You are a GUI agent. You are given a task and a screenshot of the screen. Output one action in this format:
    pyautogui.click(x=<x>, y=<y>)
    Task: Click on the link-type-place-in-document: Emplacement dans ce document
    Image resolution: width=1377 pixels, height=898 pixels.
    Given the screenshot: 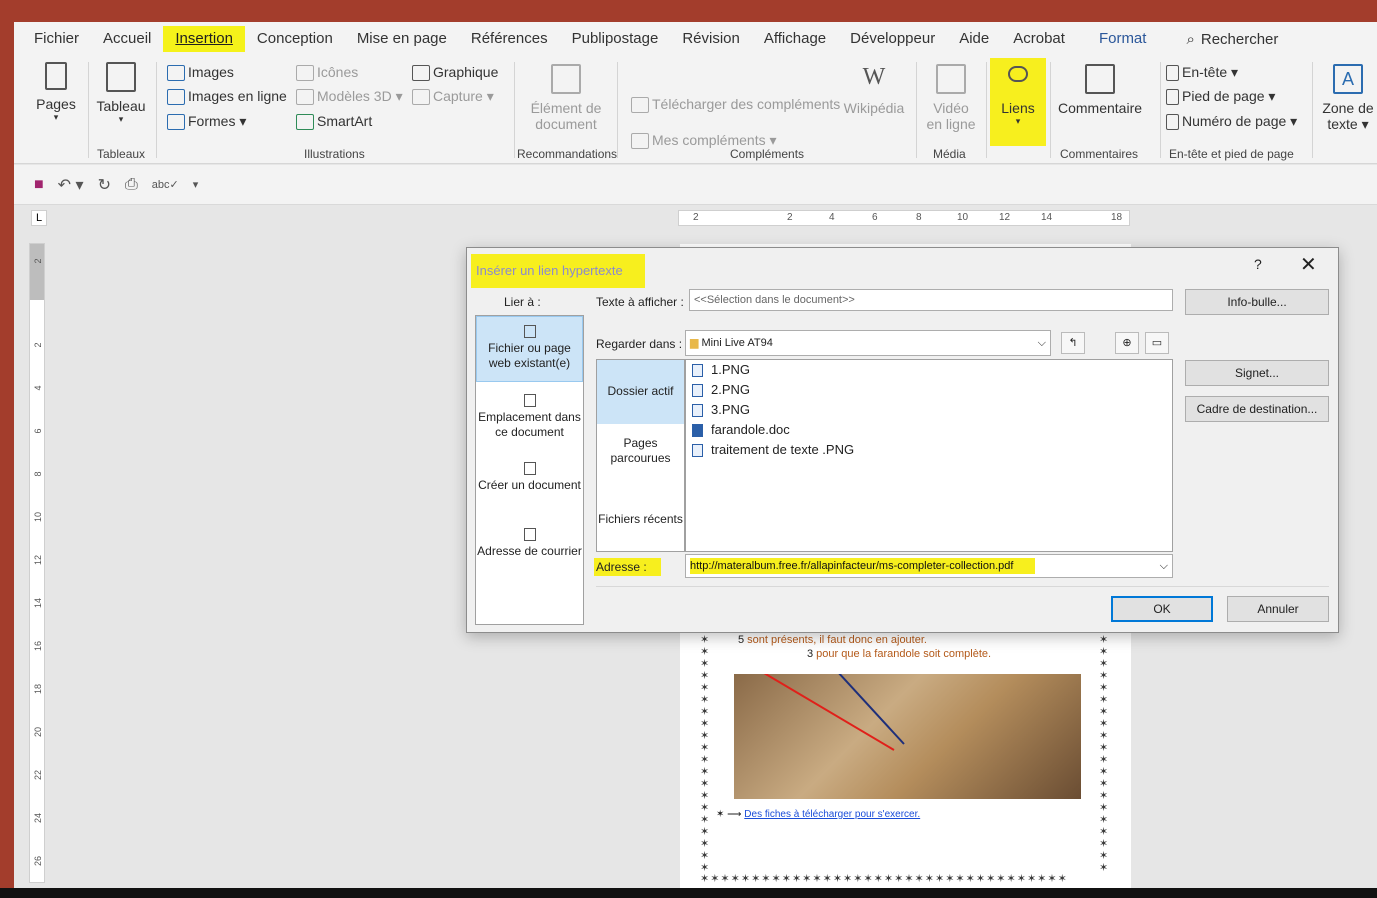 What is the action you would take?
    pyautogui.click(x=529, y=421)
    